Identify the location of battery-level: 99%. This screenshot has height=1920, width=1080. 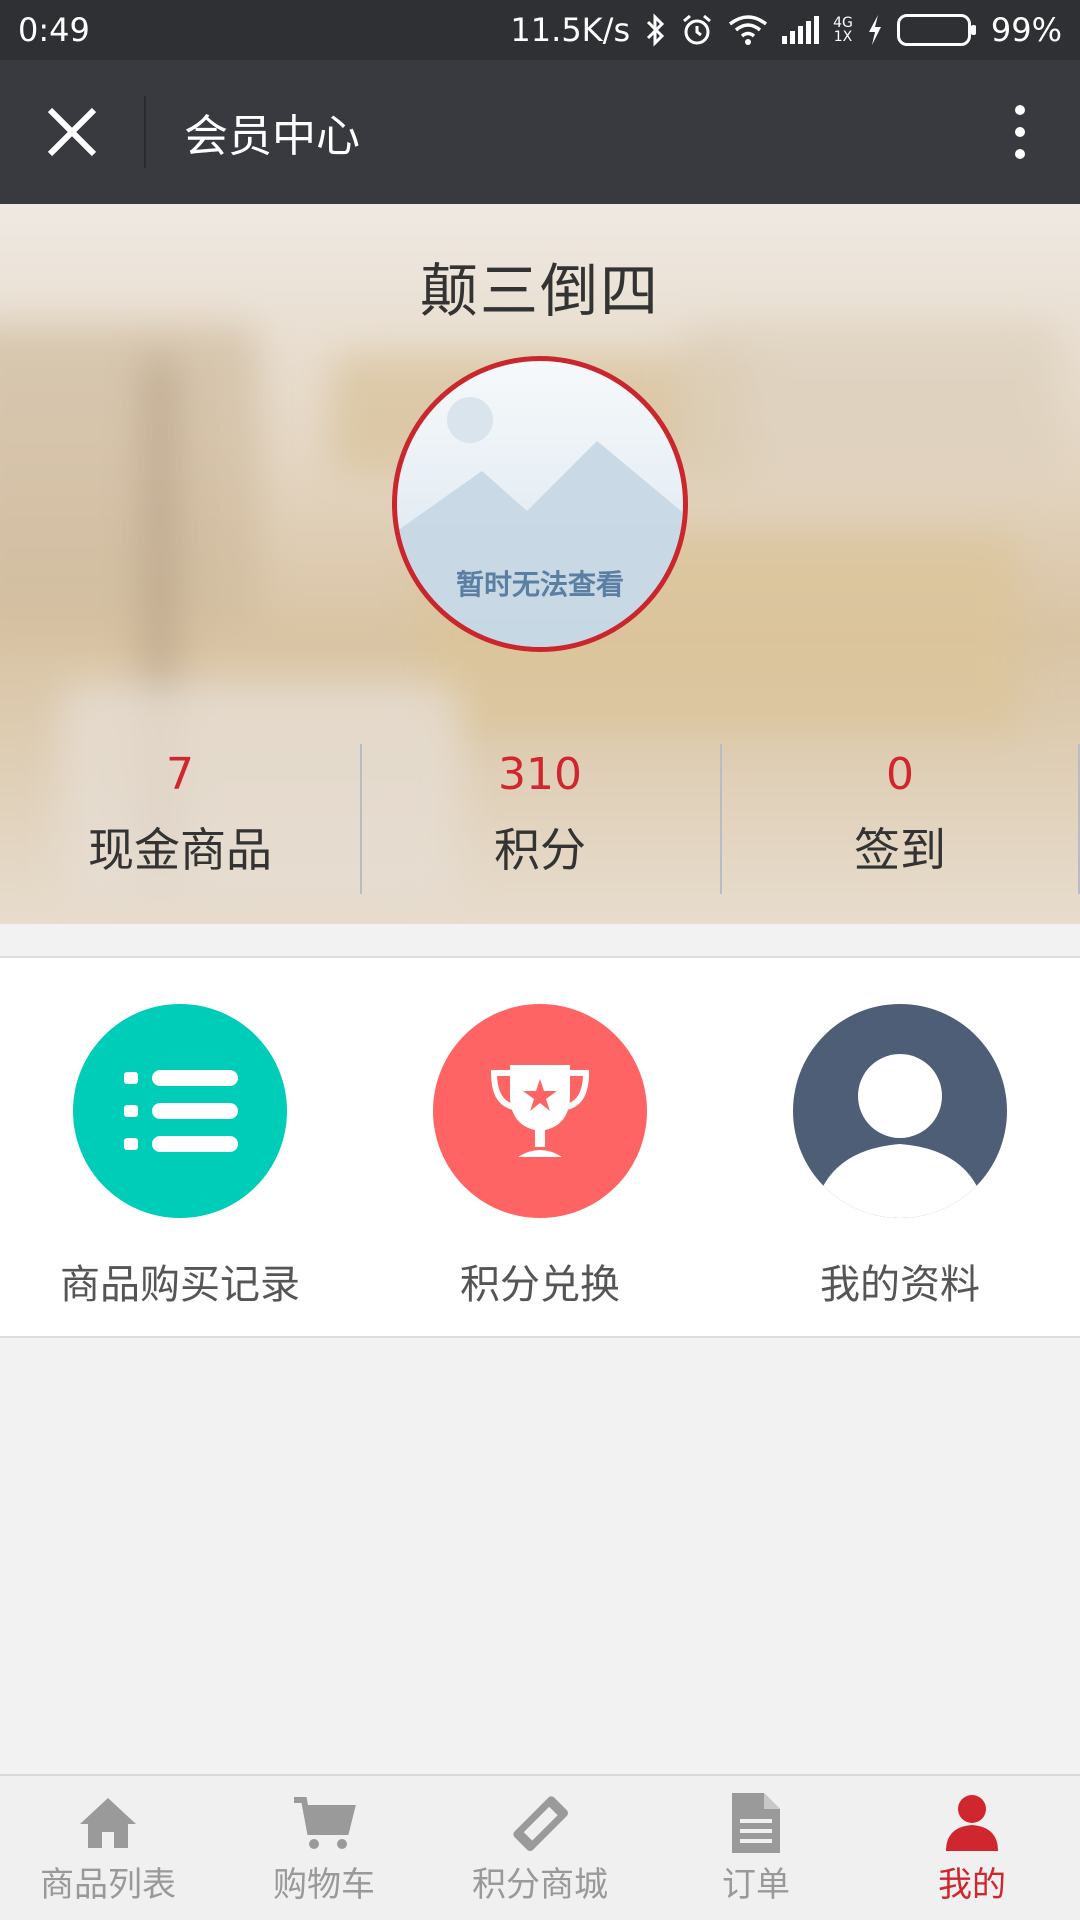
(1026, 30).